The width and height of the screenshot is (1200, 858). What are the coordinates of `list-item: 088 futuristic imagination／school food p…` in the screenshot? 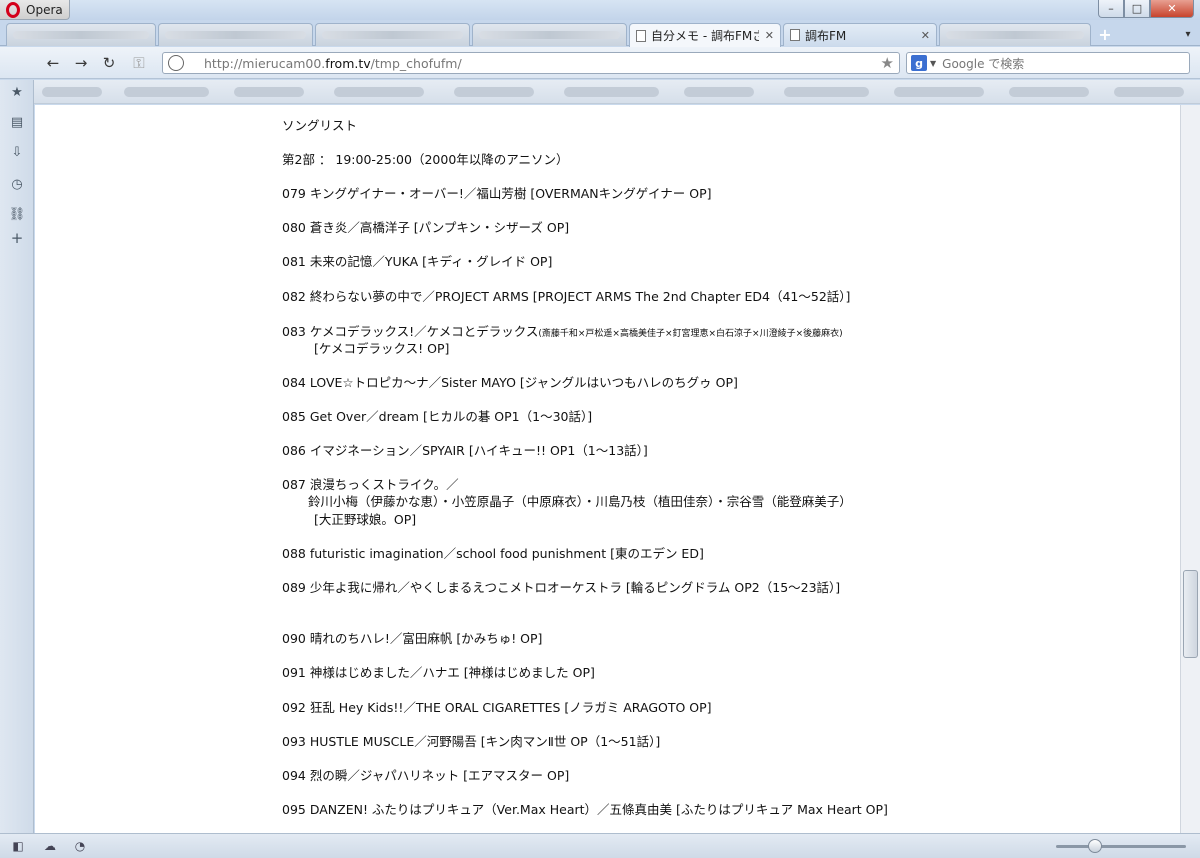 It's located at (493, 553).